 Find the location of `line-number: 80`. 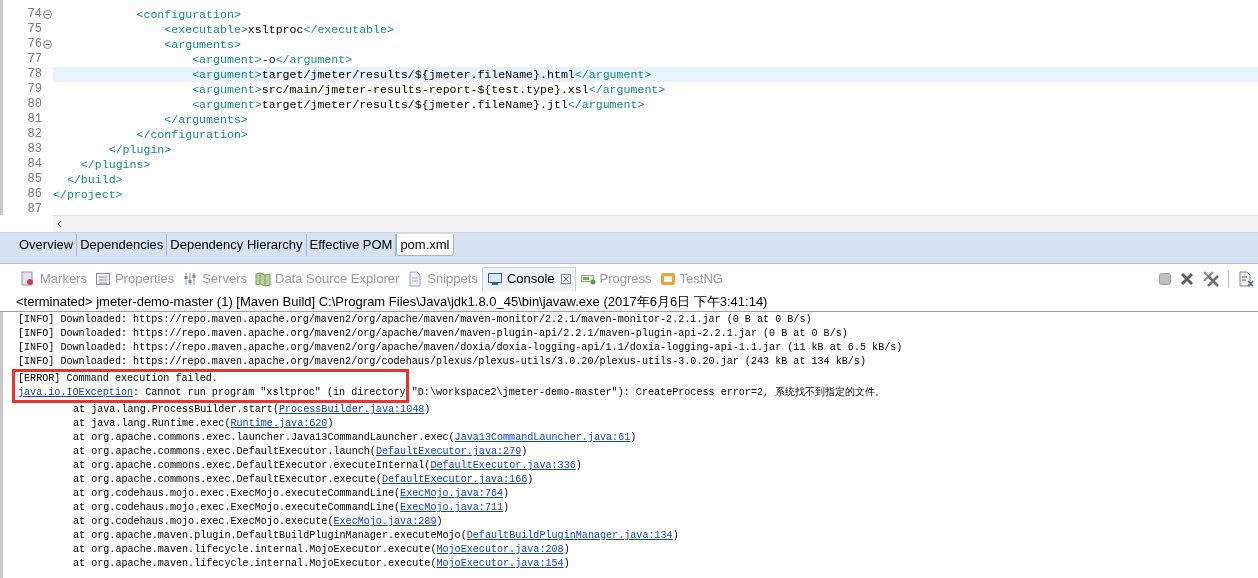

line-number: 80 is located at coordinates (34, 104).